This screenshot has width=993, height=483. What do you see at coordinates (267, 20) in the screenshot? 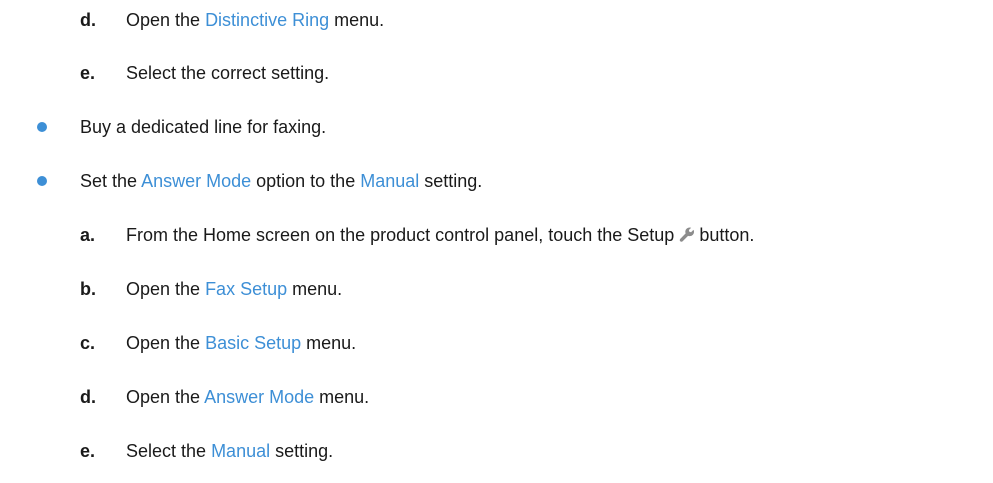
I see `ui-term-distinctive-ring: Distinctive Ring` at bounding box center [267, 20].